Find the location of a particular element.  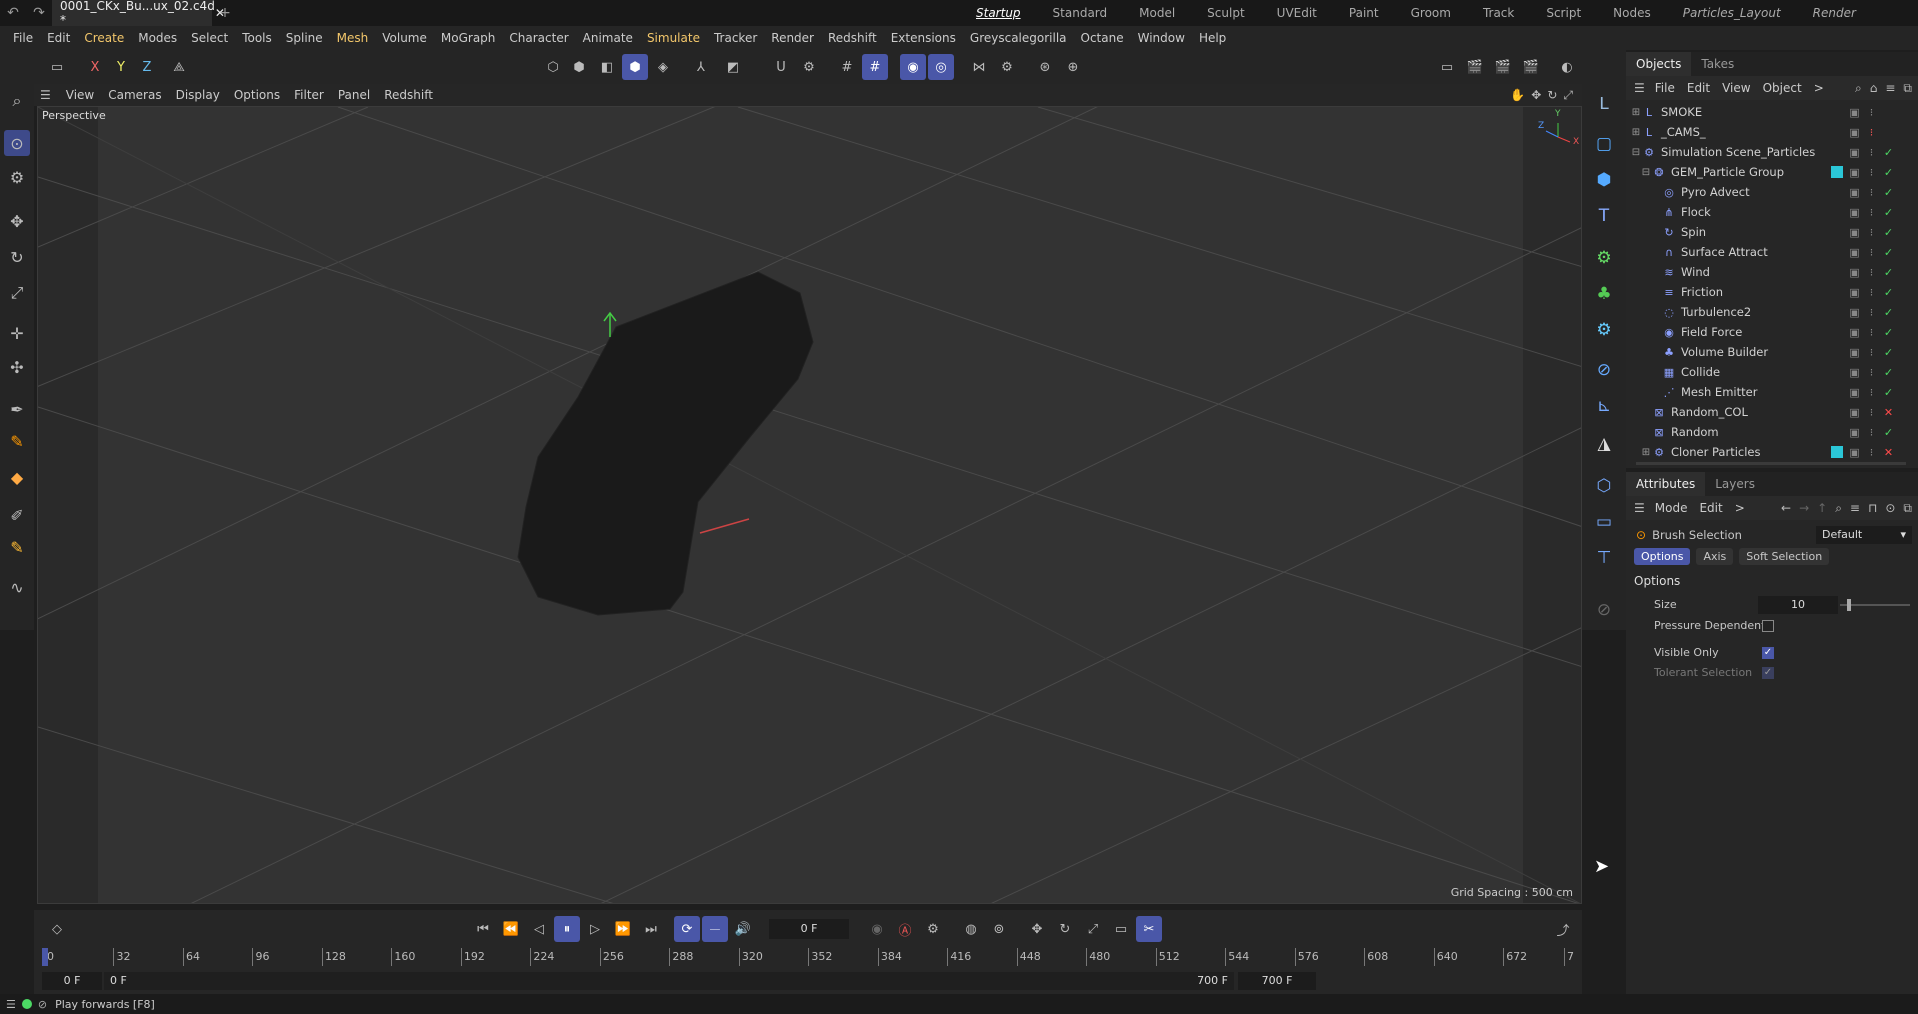

autokey-icon: Ⓐ is located at coordinates (905, 929).